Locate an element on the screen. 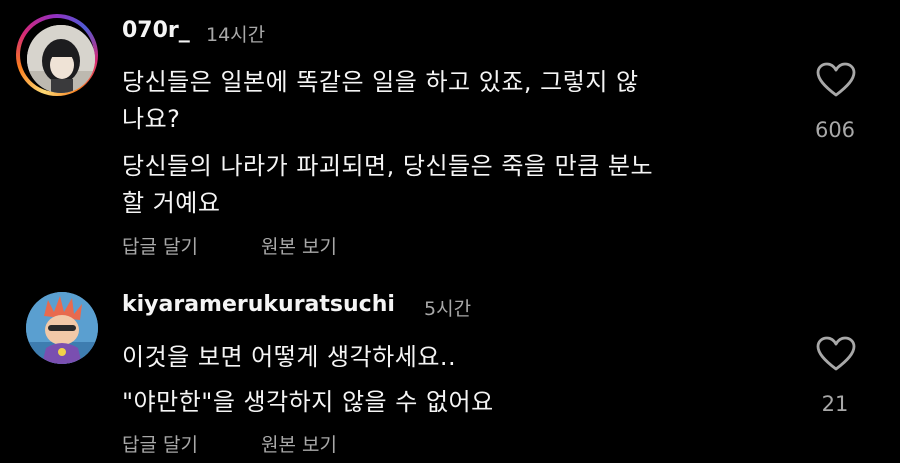 This screenshot has width=900, height=463. avatar-character-icon is located at coordinates (62, 328).